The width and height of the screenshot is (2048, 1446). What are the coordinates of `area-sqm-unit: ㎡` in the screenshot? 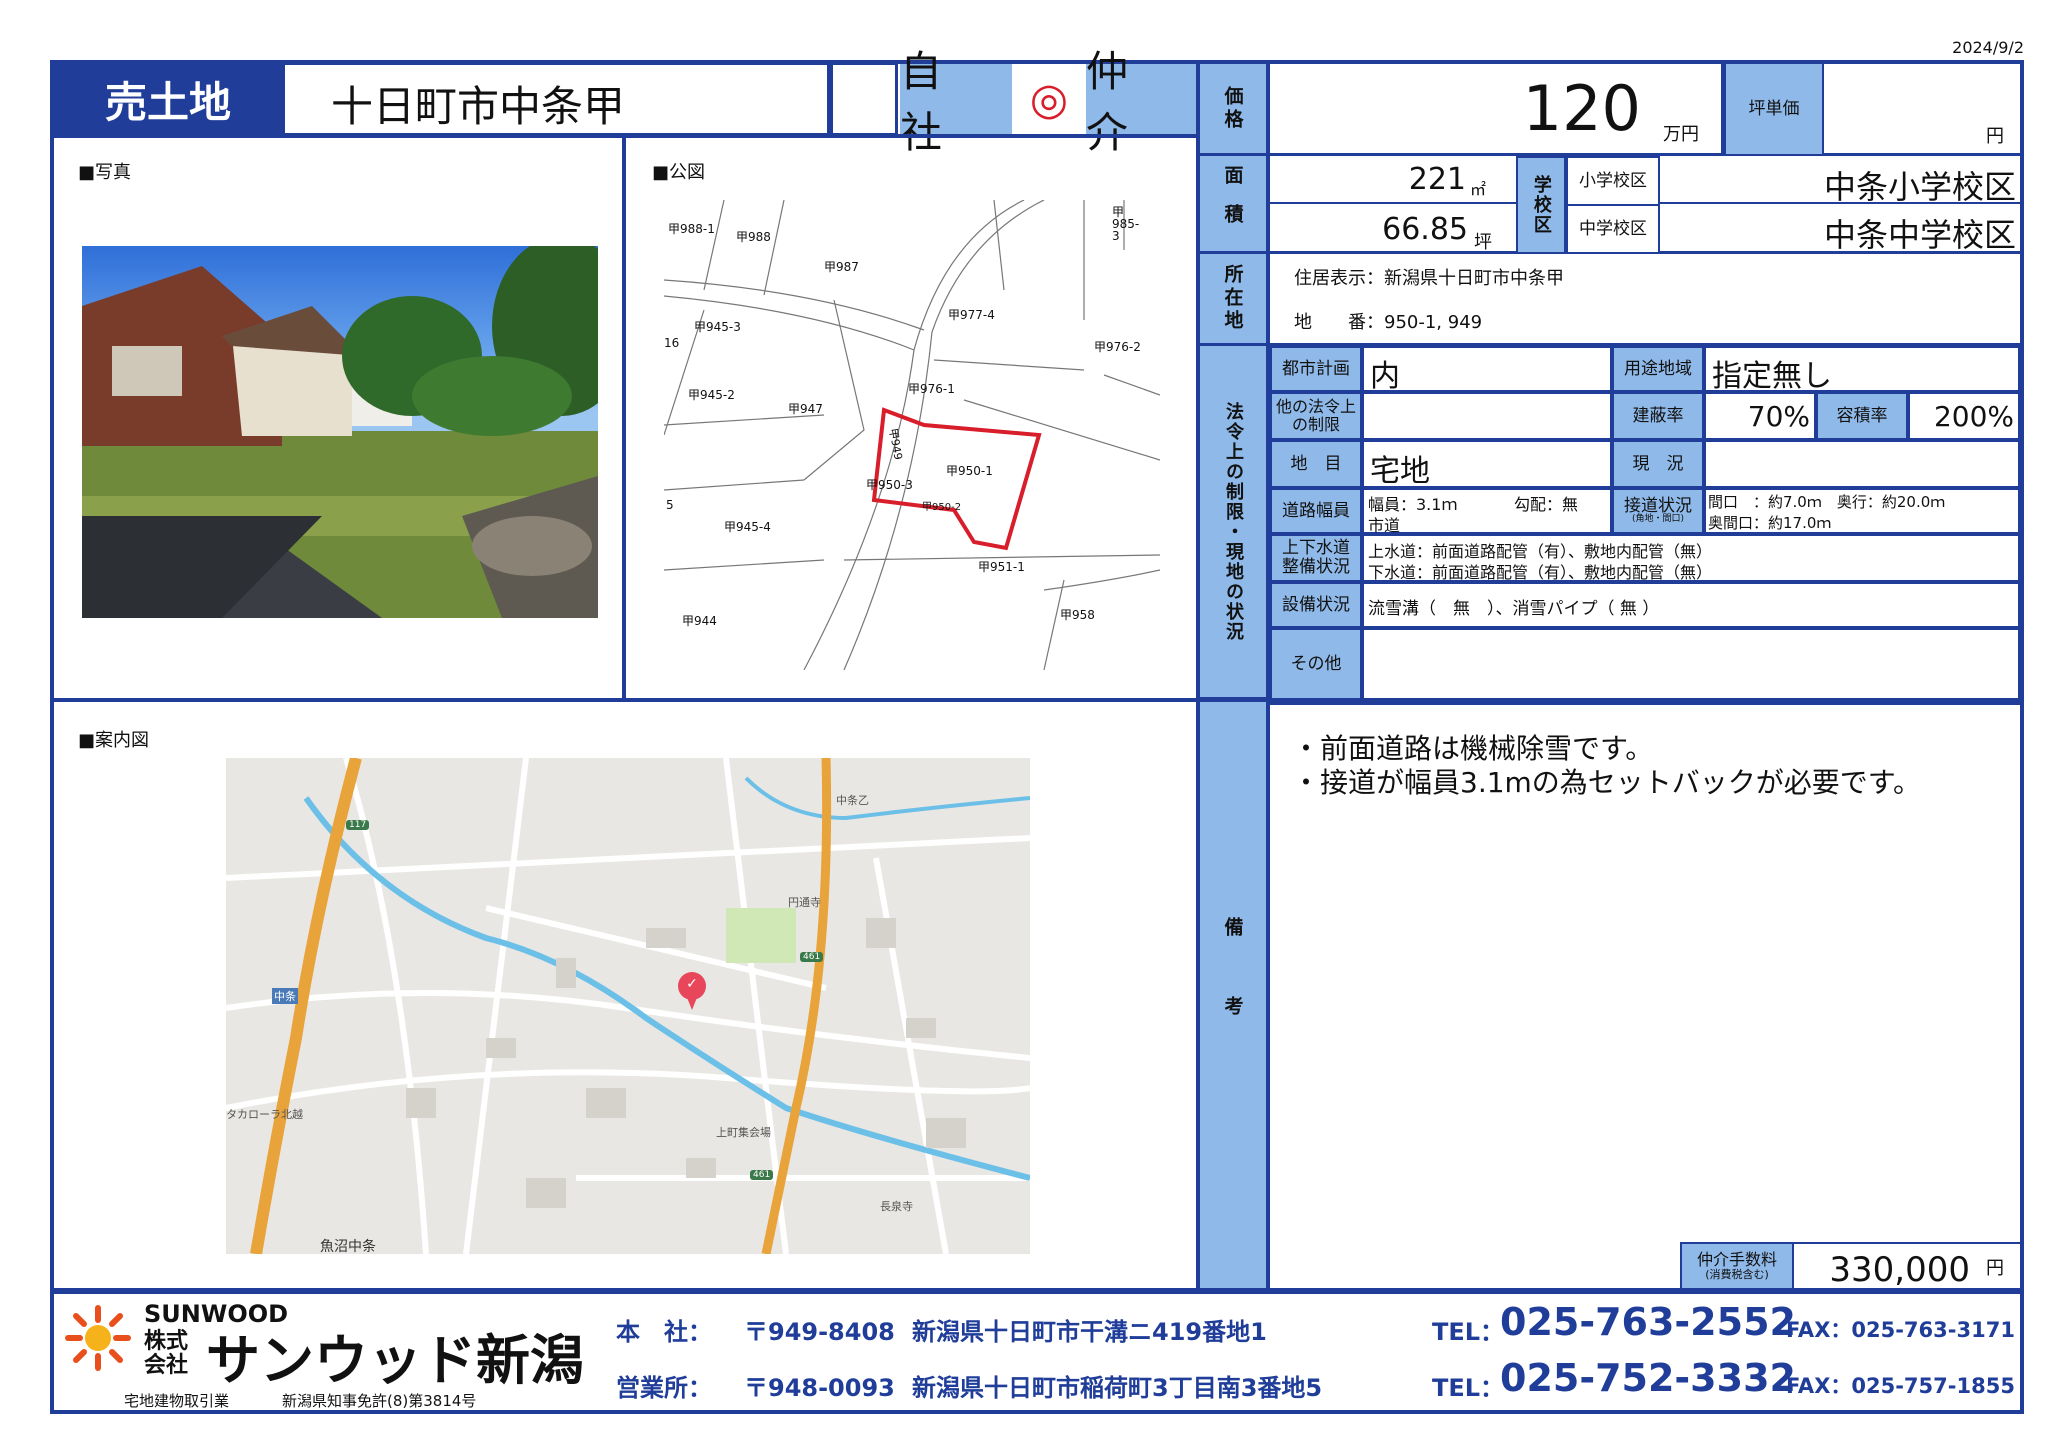 It's located at (1477, 189).